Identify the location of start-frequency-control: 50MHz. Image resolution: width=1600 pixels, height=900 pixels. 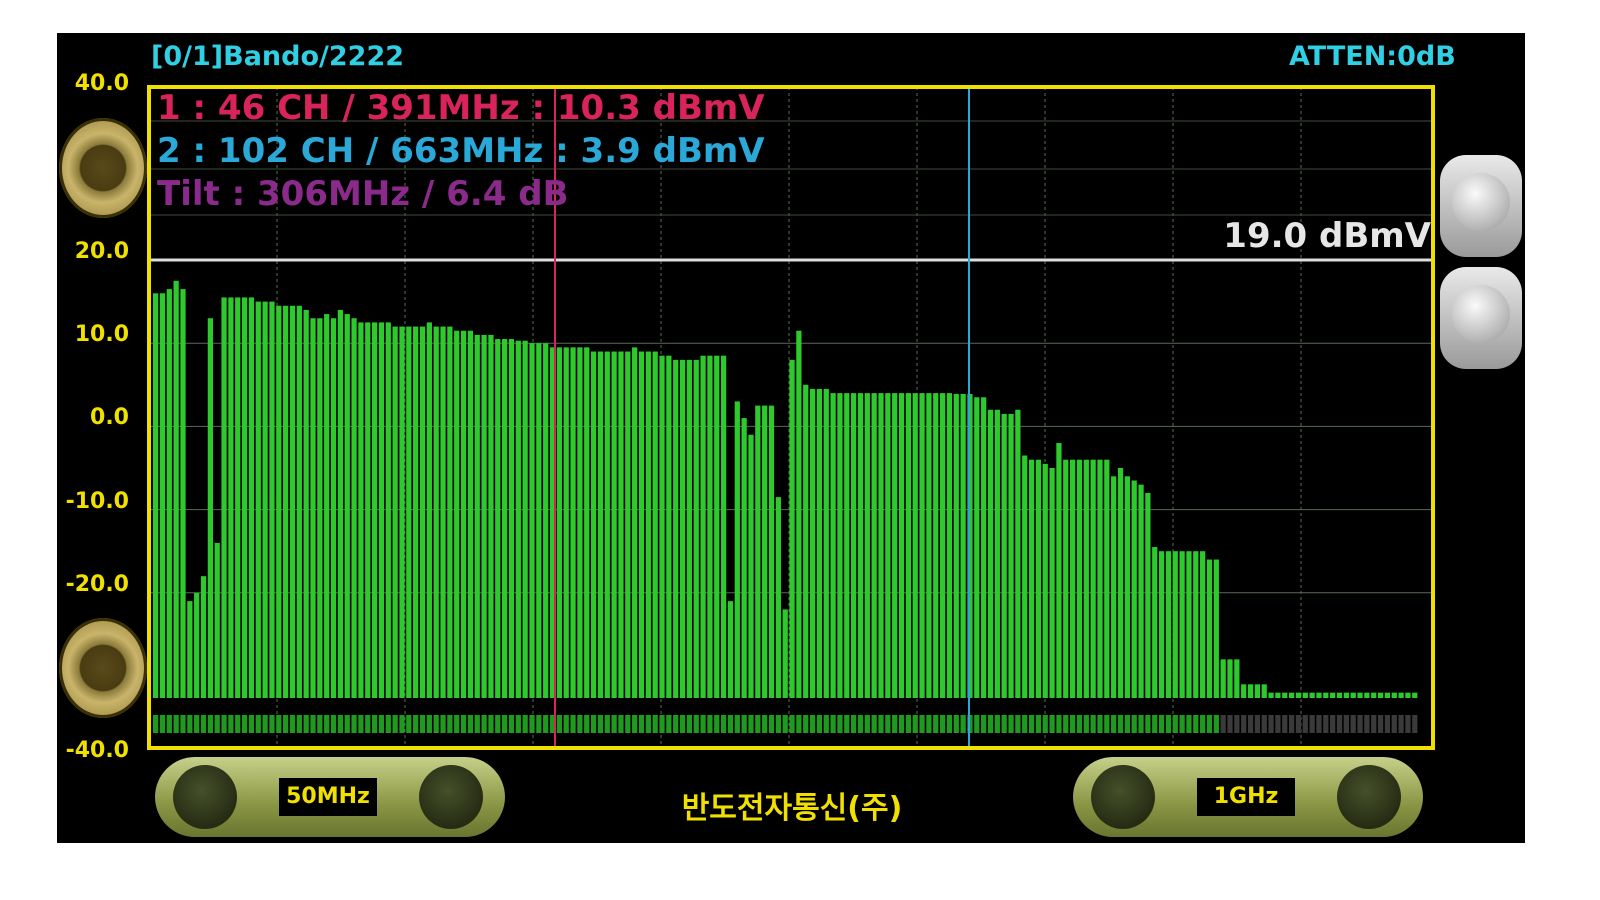
(330, 797).